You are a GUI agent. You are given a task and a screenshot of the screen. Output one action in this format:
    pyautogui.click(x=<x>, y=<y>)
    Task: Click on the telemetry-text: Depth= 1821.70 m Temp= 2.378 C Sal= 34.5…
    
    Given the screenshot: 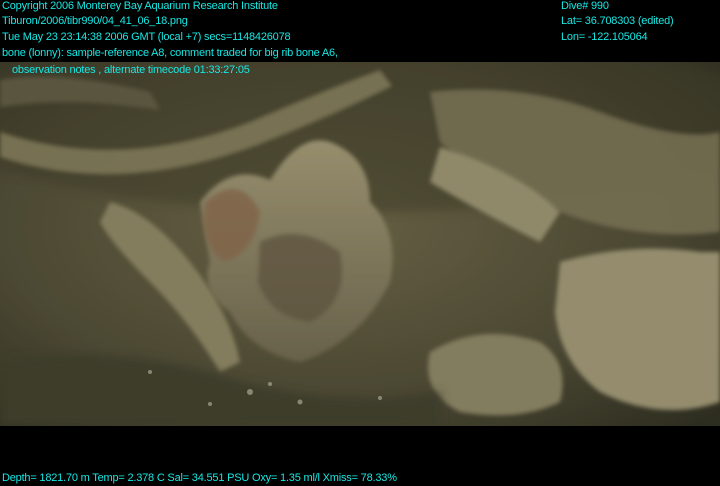 What is the action you would take?
    pyautogui.click(x=199, y=478)
    